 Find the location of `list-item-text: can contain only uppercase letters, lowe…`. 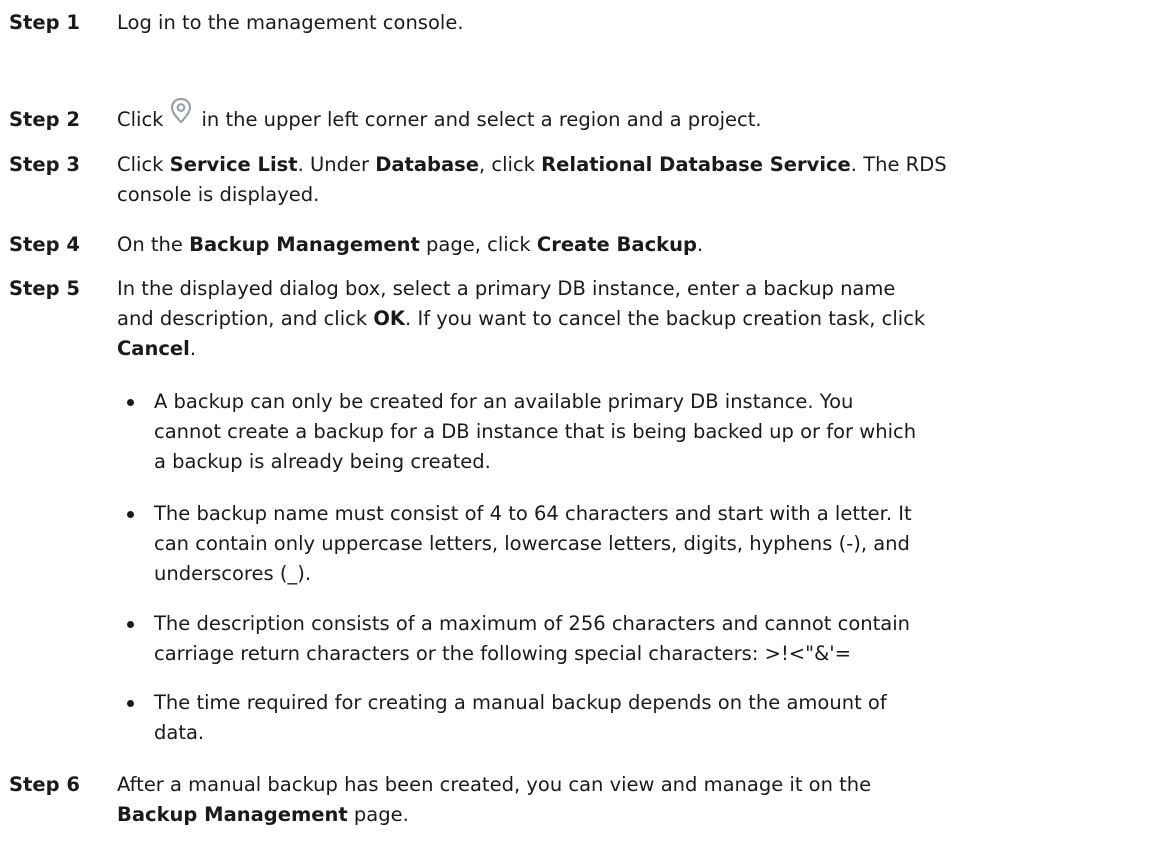

list-item-text: can contain only uppercase letters, lowe… is located at coordinates (532, 543).